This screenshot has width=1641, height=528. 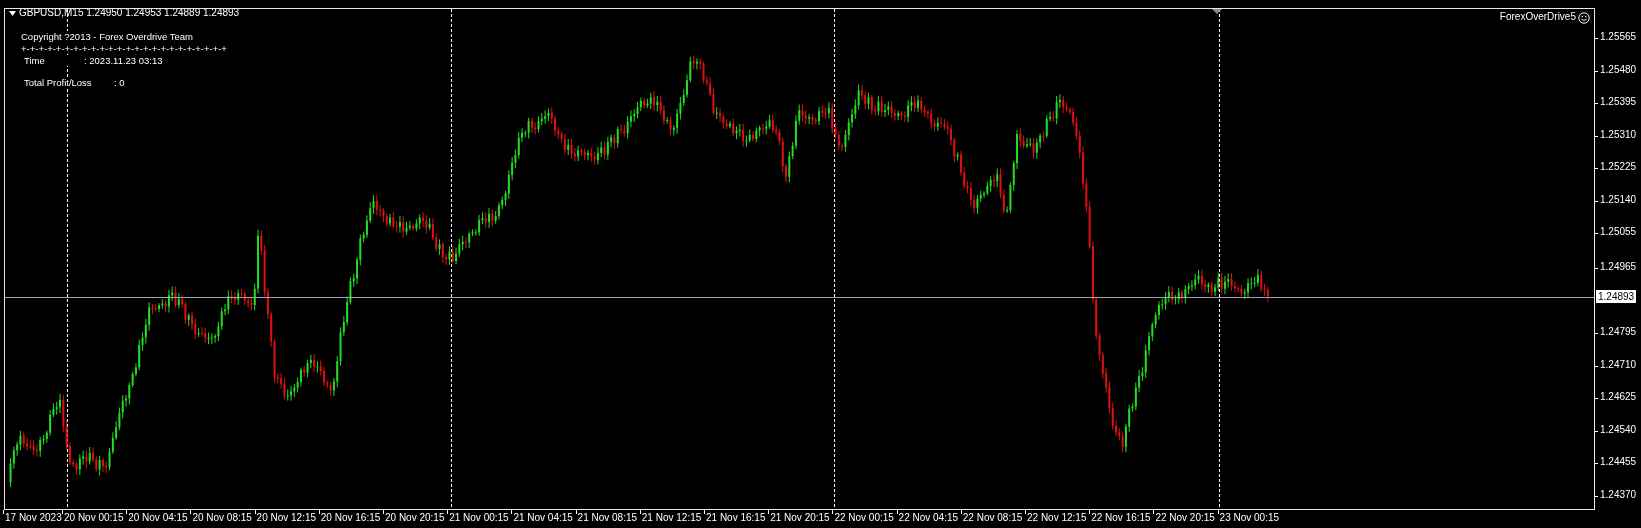 I want to click on time-tick: 22 Nov 08:15, so click(x=992, y=517).